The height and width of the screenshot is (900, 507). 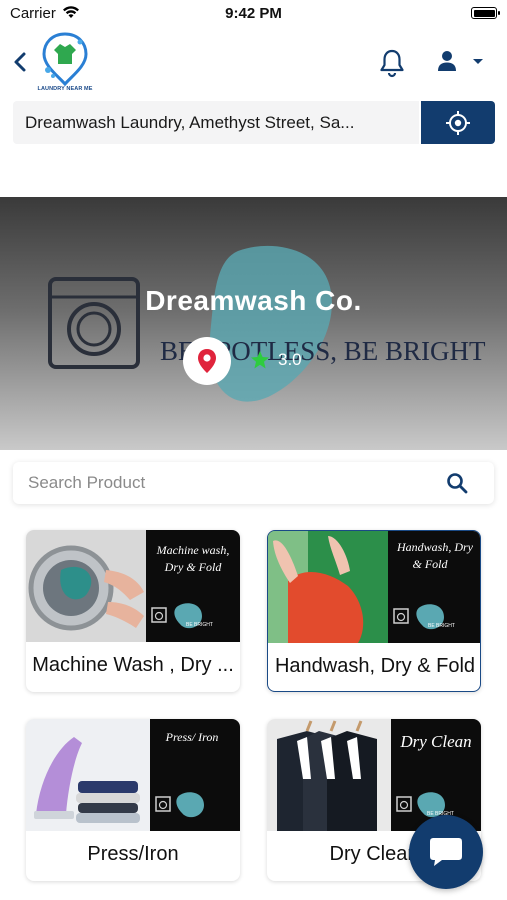 I want to click on locate-me-button, so click(x=458, y=122).